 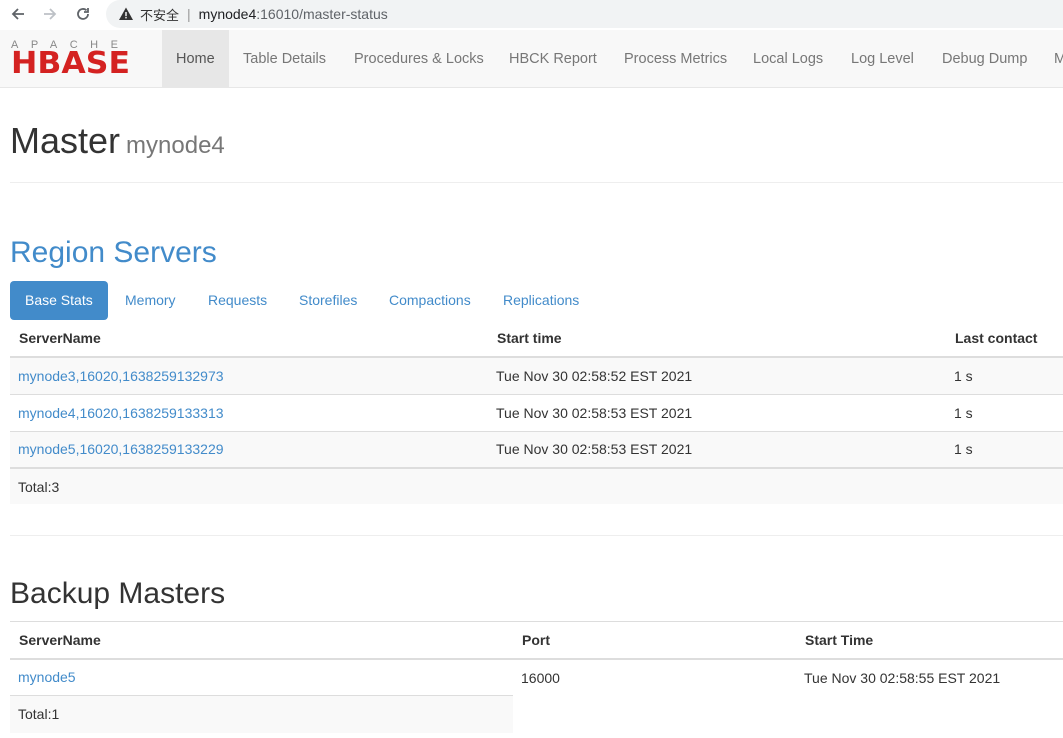 I want to click on nav-hbck-report: HBCK Report, so click(x=553, y=59).